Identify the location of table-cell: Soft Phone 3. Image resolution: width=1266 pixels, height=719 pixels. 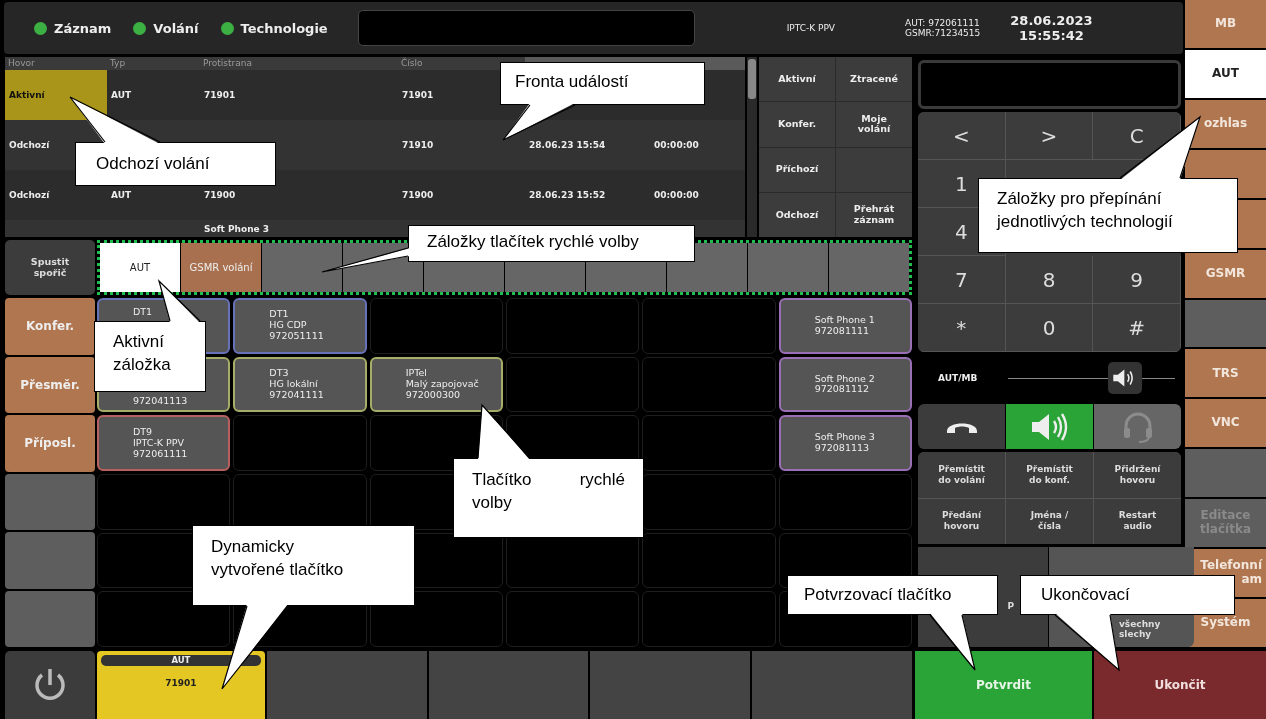
(237, 229).